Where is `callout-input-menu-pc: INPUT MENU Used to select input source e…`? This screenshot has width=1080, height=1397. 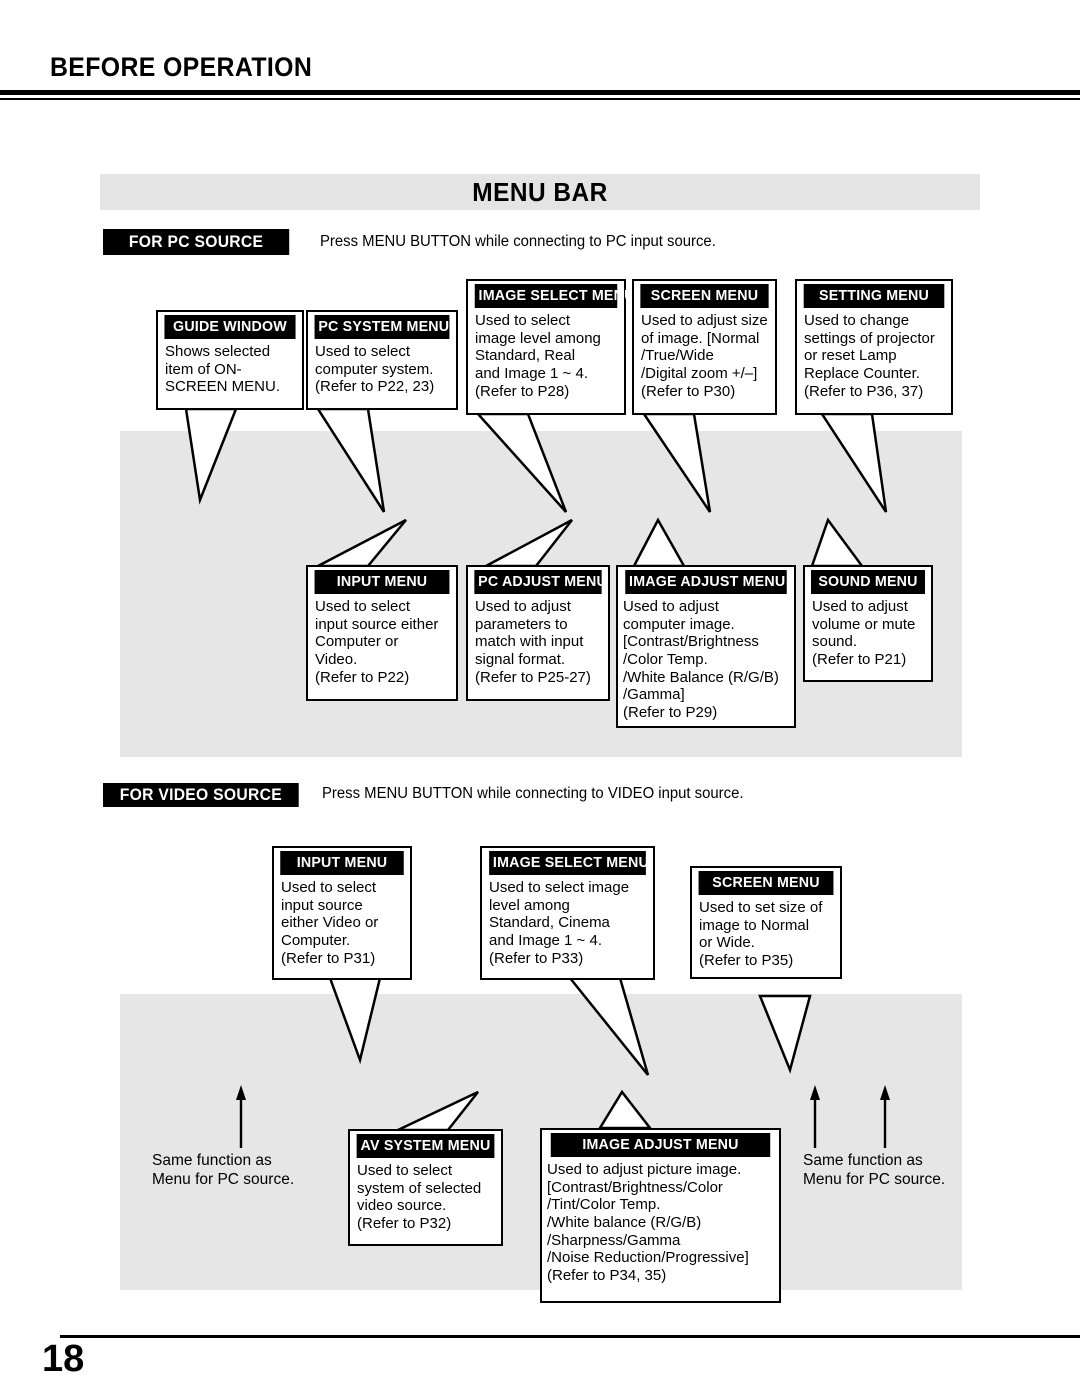
callout-input-menu-pc: INPUT MENU Used to select input source e… is located at coordinates (382, 633).